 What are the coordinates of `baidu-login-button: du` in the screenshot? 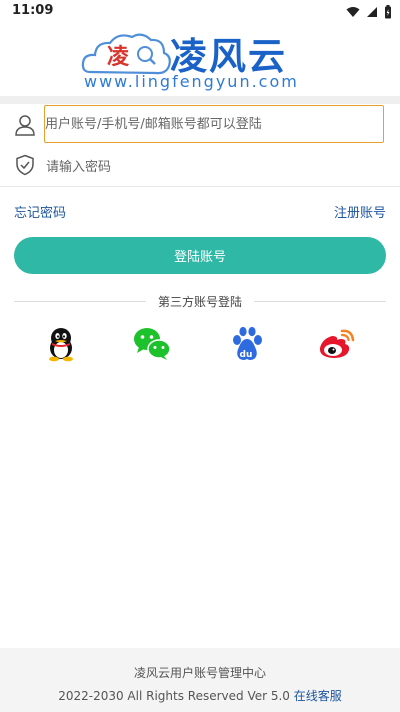 It's located at (247, 344).